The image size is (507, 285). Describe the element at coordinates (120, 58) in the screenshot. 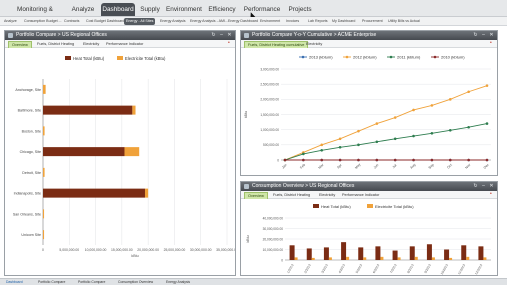

I see `legend-swatch-electric` at that location.